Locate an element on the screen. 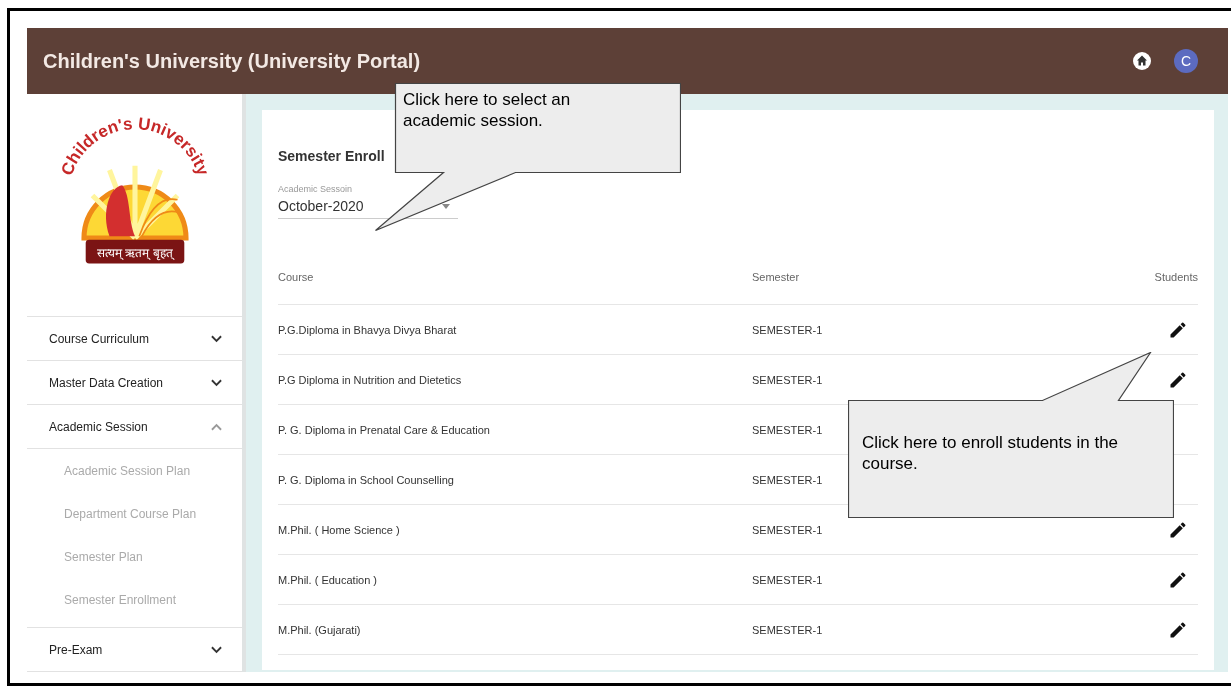 This screenshot has height=698, width=1231. table-cell-text: M.Phil. (Gujarati) is located at coordinates (320, 629).